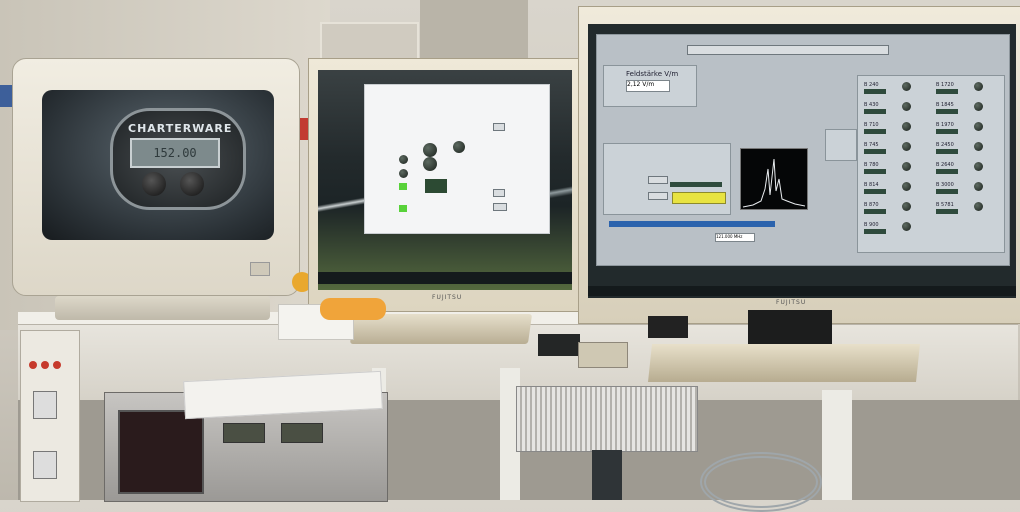  I want to click on black-box, so click(668, 327).